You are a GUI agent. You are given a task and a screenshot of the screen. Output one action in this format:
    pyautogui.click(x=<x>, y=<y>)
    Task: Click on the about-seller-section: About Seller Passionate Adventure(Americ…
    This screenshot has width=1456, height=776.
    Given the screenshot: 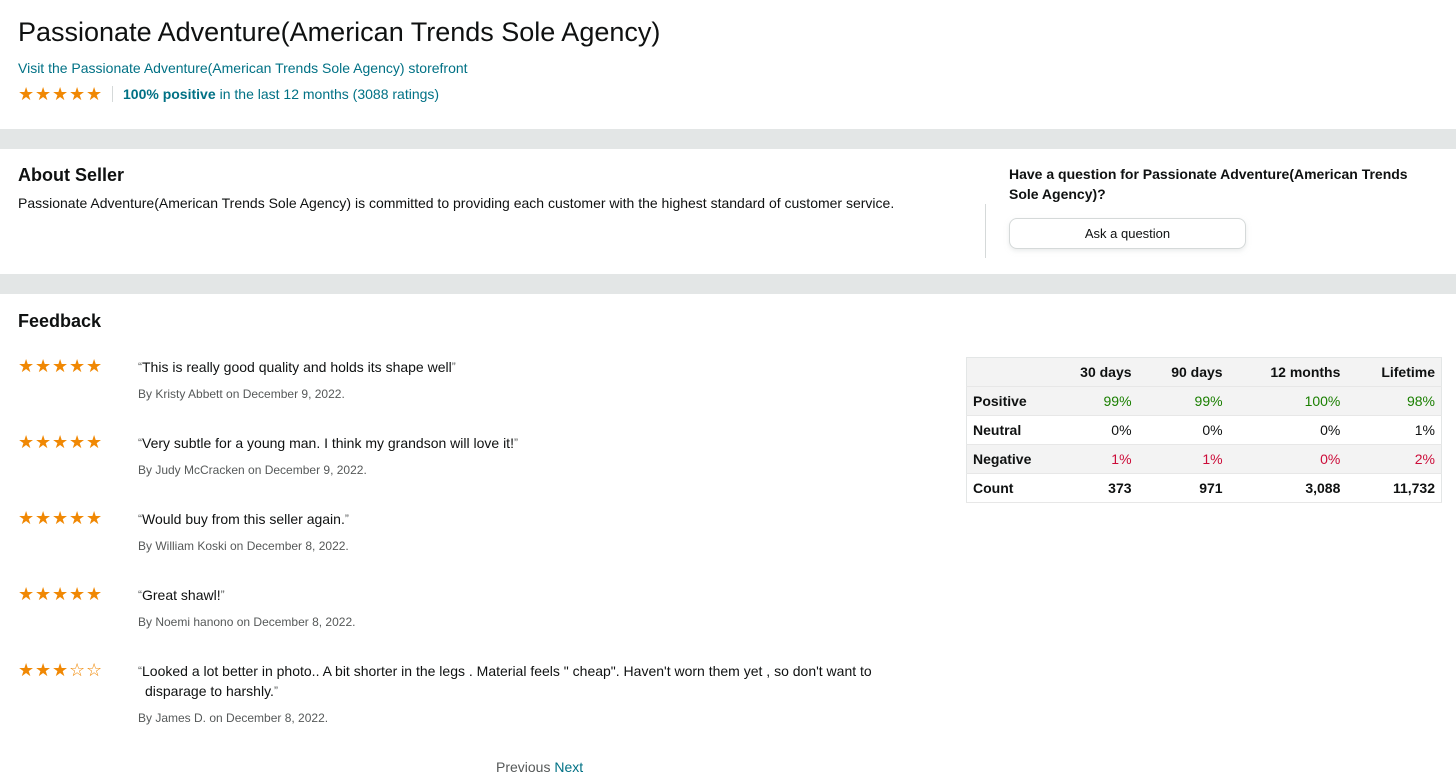 What is the action you would take?
    pyautogui.click(x=483, y=188)
    